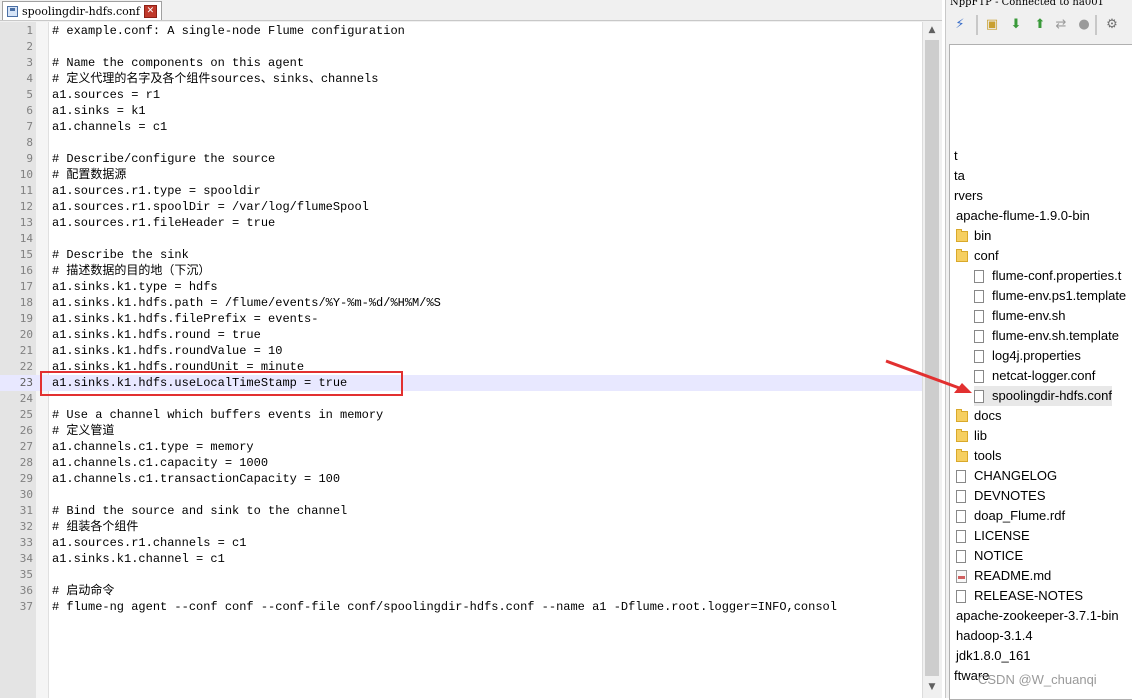 Image resolution: width=1132 pixels, height=700 pixels. I want to click on code-line: 21 a1.sinks.k1.hdfs.roundValue = 10, so click(461, 351).